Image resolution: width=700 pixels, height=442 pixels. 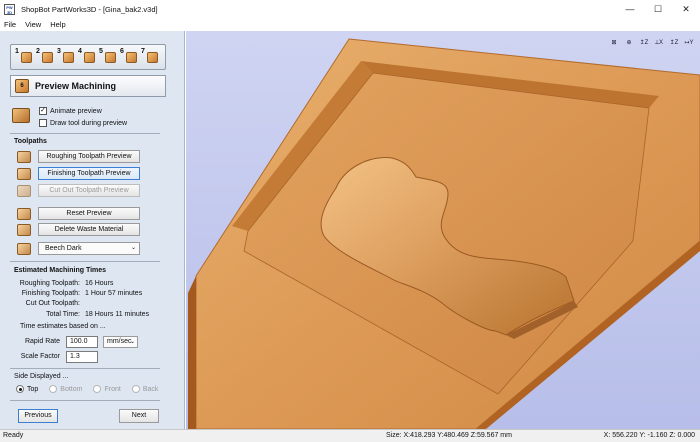 What do you see at coordinates (63, 314) in the screenshot?
I see `total-time-label: Total Time:` at bounding box center [63, 314].